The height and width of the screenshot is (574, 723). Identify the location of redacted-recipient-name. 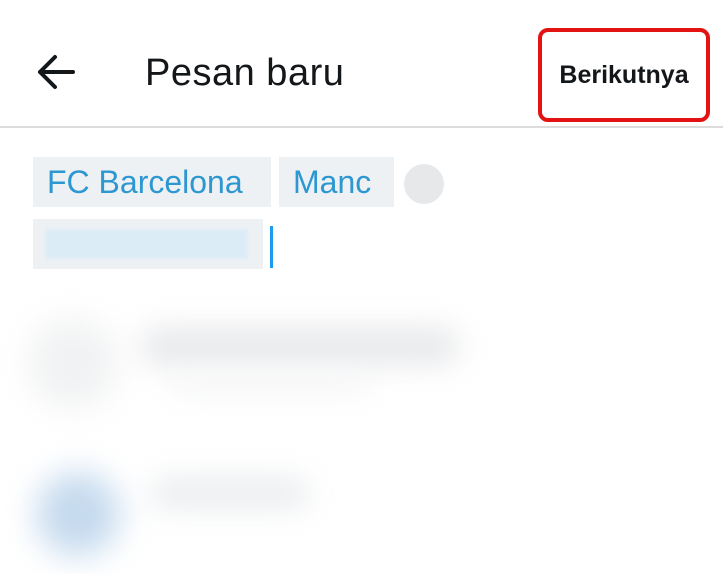
(146, 244).